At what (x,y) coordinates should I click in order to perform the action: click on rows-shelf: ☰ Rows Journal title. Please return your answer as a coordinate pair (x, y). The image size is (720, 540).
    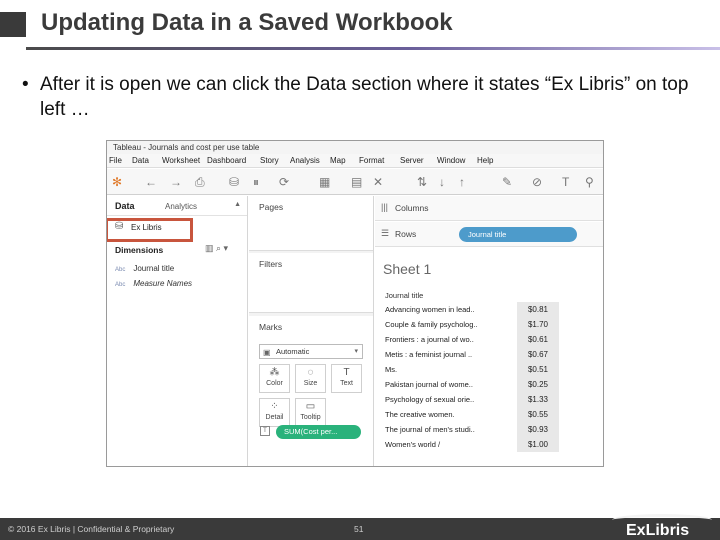
    Looking at the image, I should click on (489, 234).